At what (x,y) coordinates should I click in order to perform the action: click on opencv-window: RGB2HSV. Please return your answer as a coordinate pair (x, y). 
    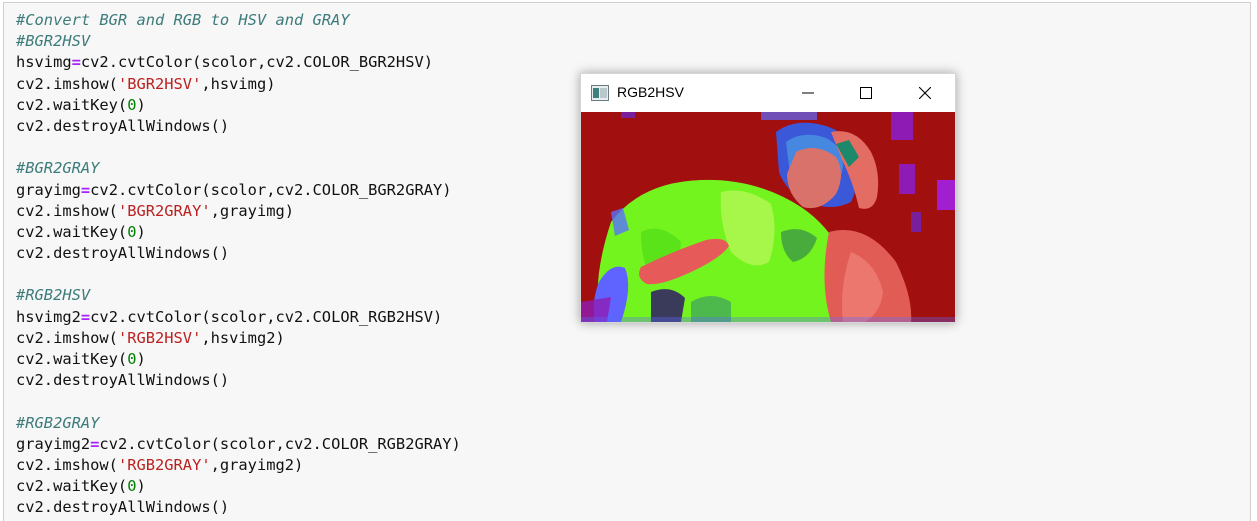
    Looking at the image, I should click on (768, 198).